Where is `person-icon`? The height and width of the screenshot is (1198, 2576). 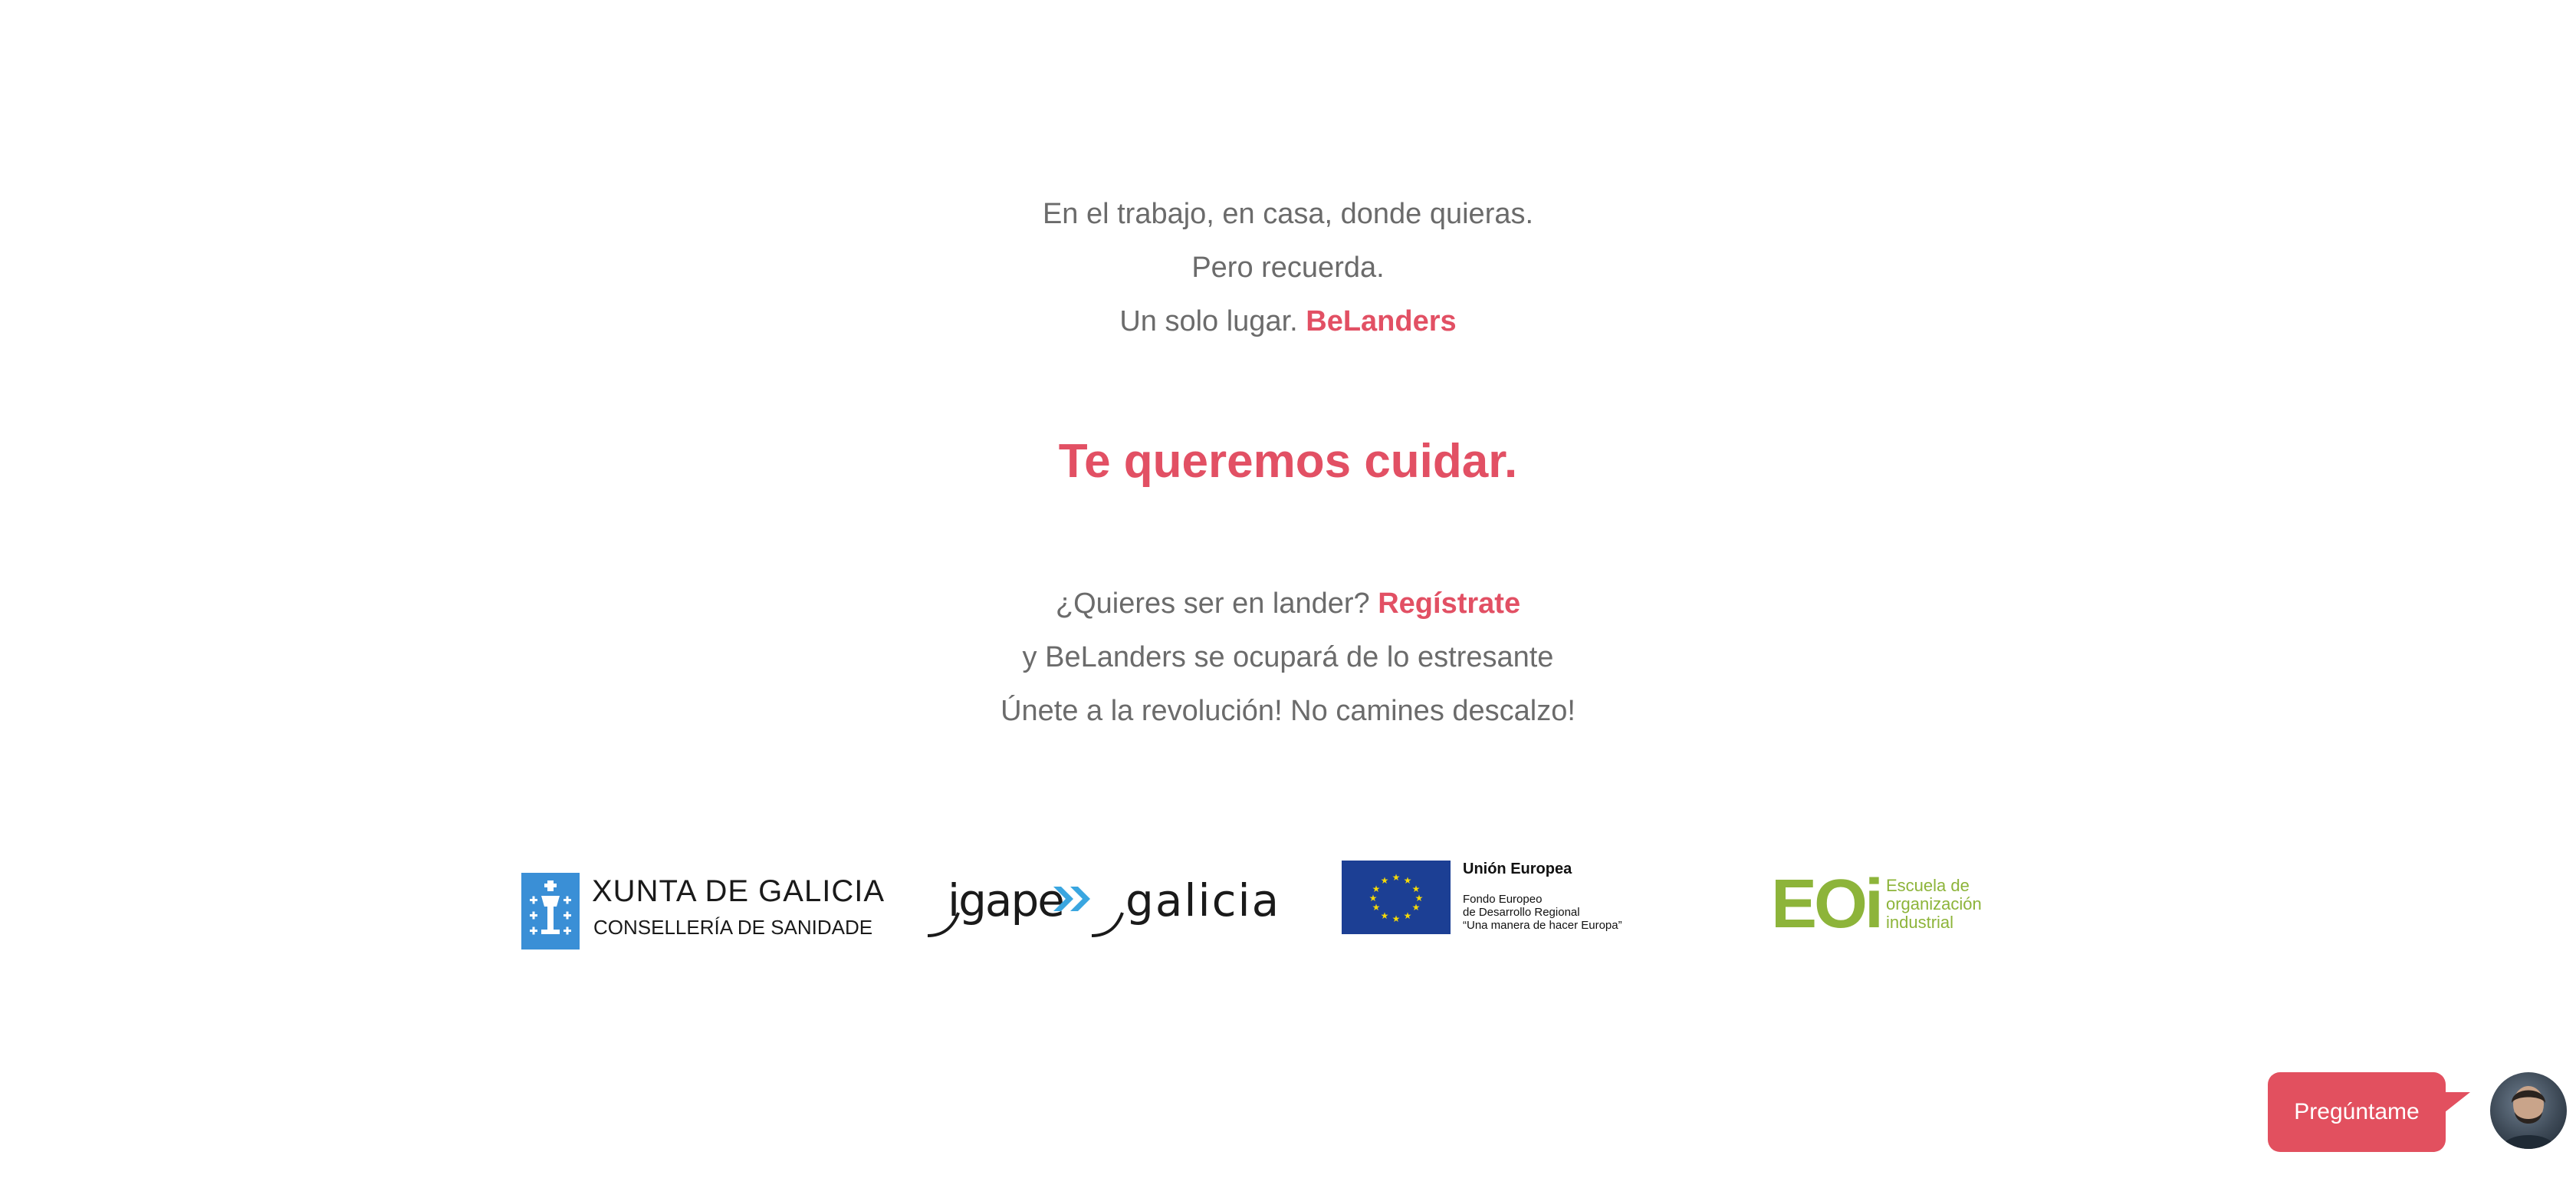
person-icon is located at coordinates (2528, 1117).